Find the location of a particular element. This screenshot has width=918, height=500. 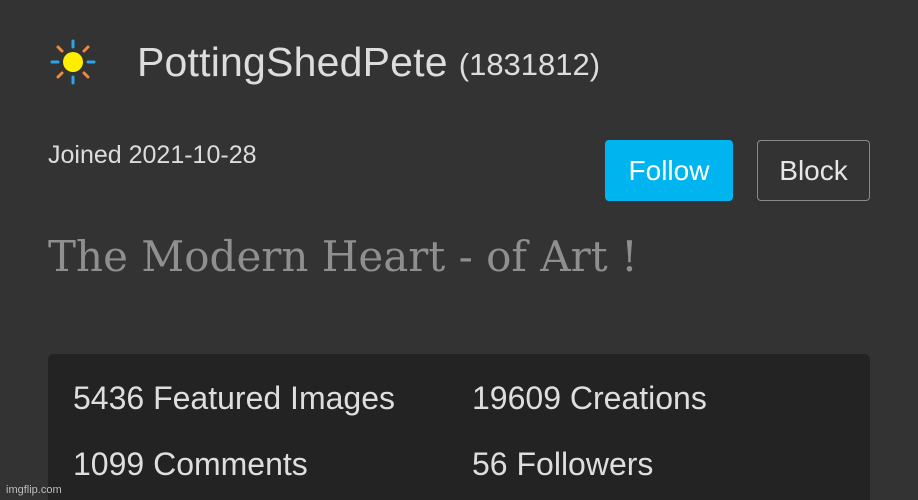

sun-icon is located at coordinates (73, 62).